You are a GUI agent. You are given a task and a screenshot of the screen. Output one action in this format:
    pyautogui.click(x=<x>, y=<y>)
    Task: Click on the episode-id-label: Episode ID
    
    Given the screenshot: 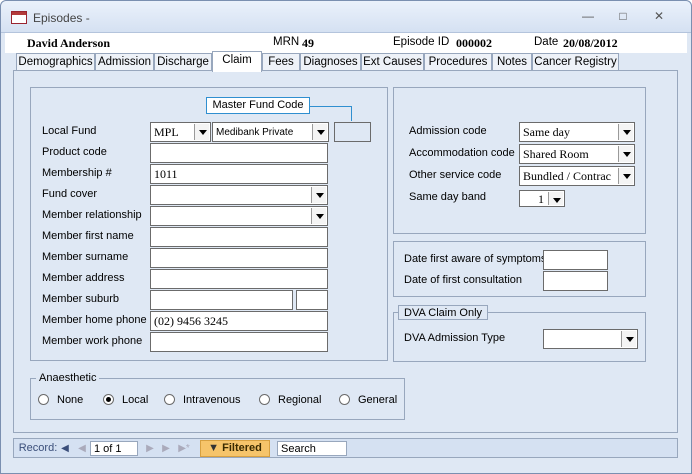 What is the action you would take?
    pyautogui.click(x=421, y=42)
    